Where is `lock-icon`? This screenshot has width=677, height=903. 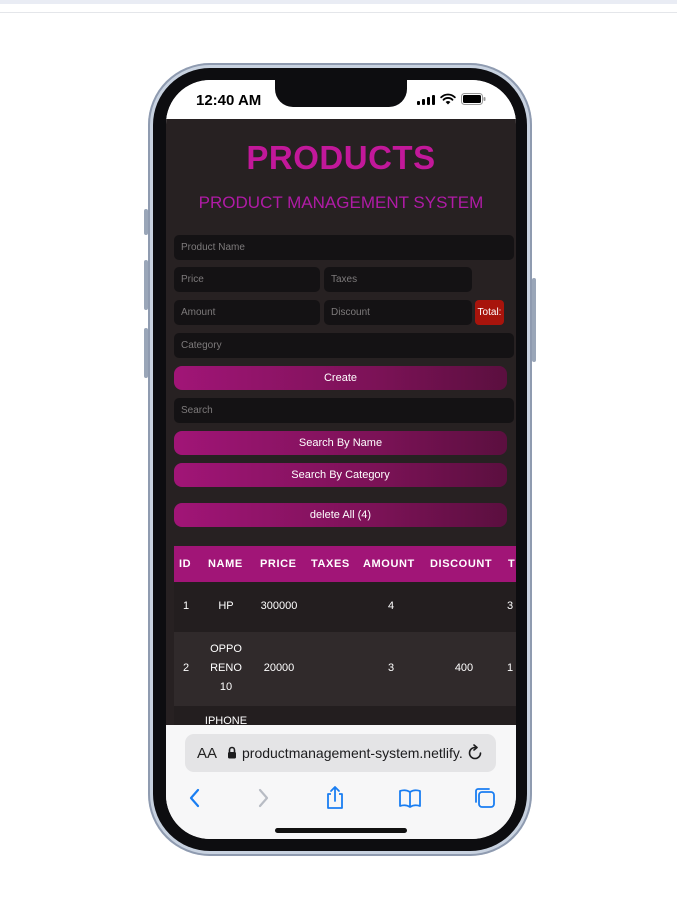
lock-icon is located at coordinates (232, 752).